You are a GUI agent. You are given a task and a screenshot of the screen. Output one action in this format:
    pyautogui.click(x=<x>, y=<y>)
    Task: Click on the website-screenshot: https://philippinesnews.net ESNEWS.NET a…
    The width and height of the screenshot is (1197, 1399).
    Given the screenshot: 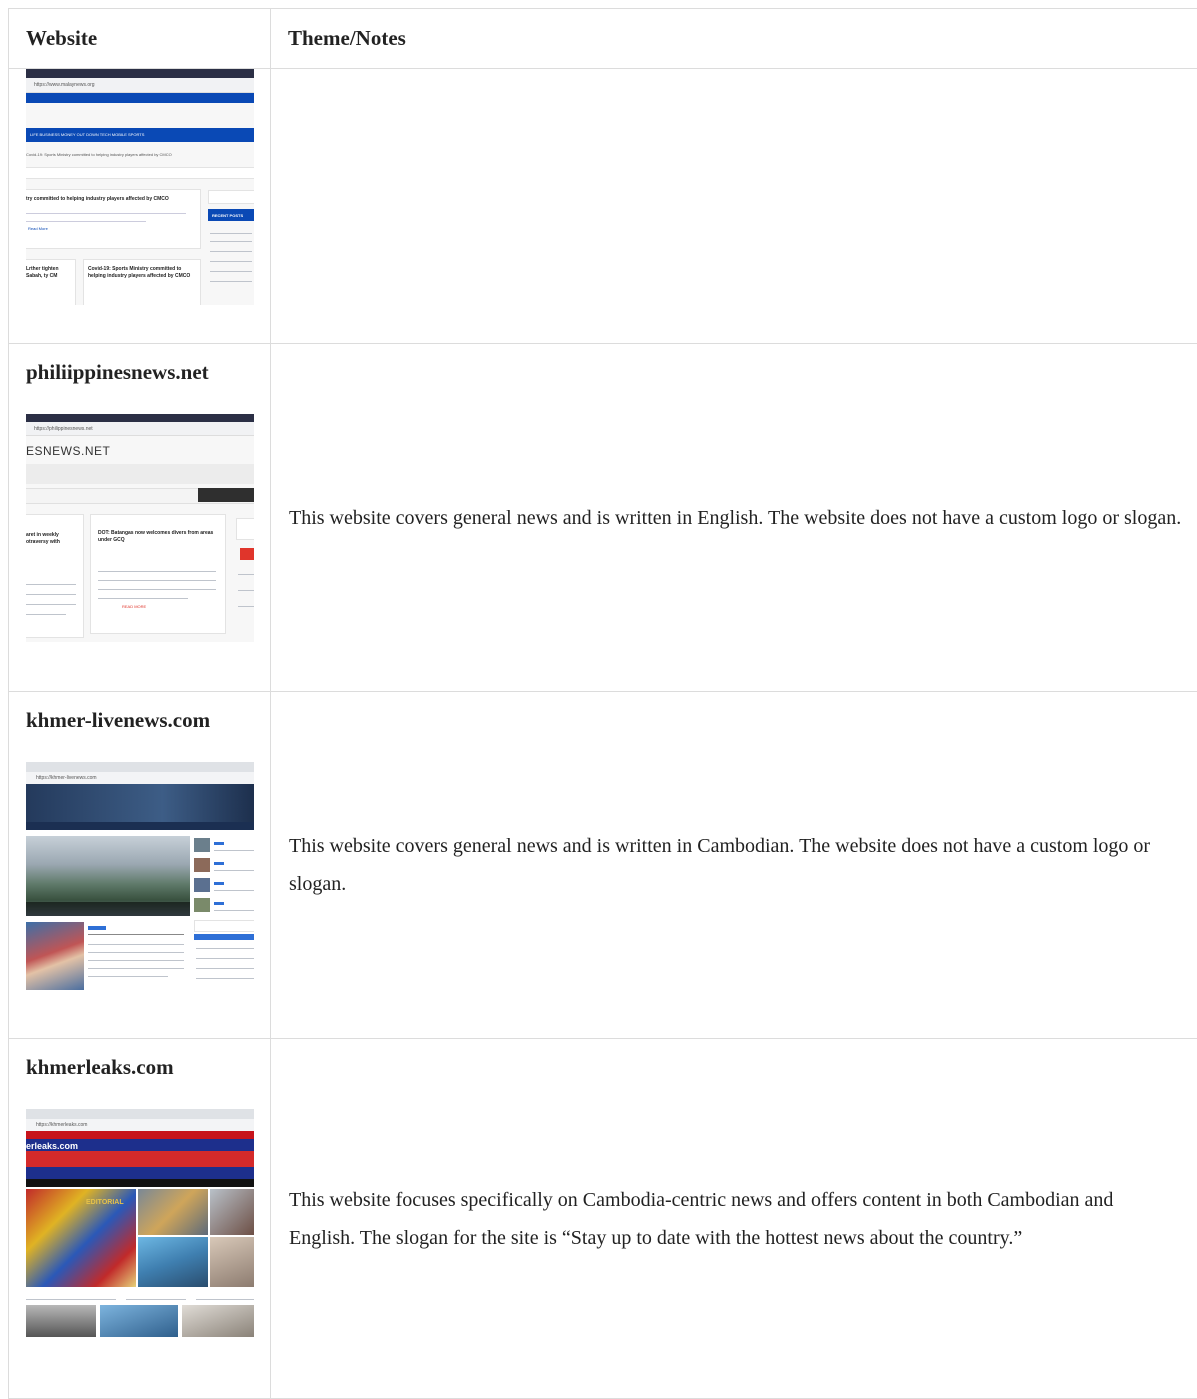 What is the action you would take?
    pyautogui.click(x=140, y=528)
    